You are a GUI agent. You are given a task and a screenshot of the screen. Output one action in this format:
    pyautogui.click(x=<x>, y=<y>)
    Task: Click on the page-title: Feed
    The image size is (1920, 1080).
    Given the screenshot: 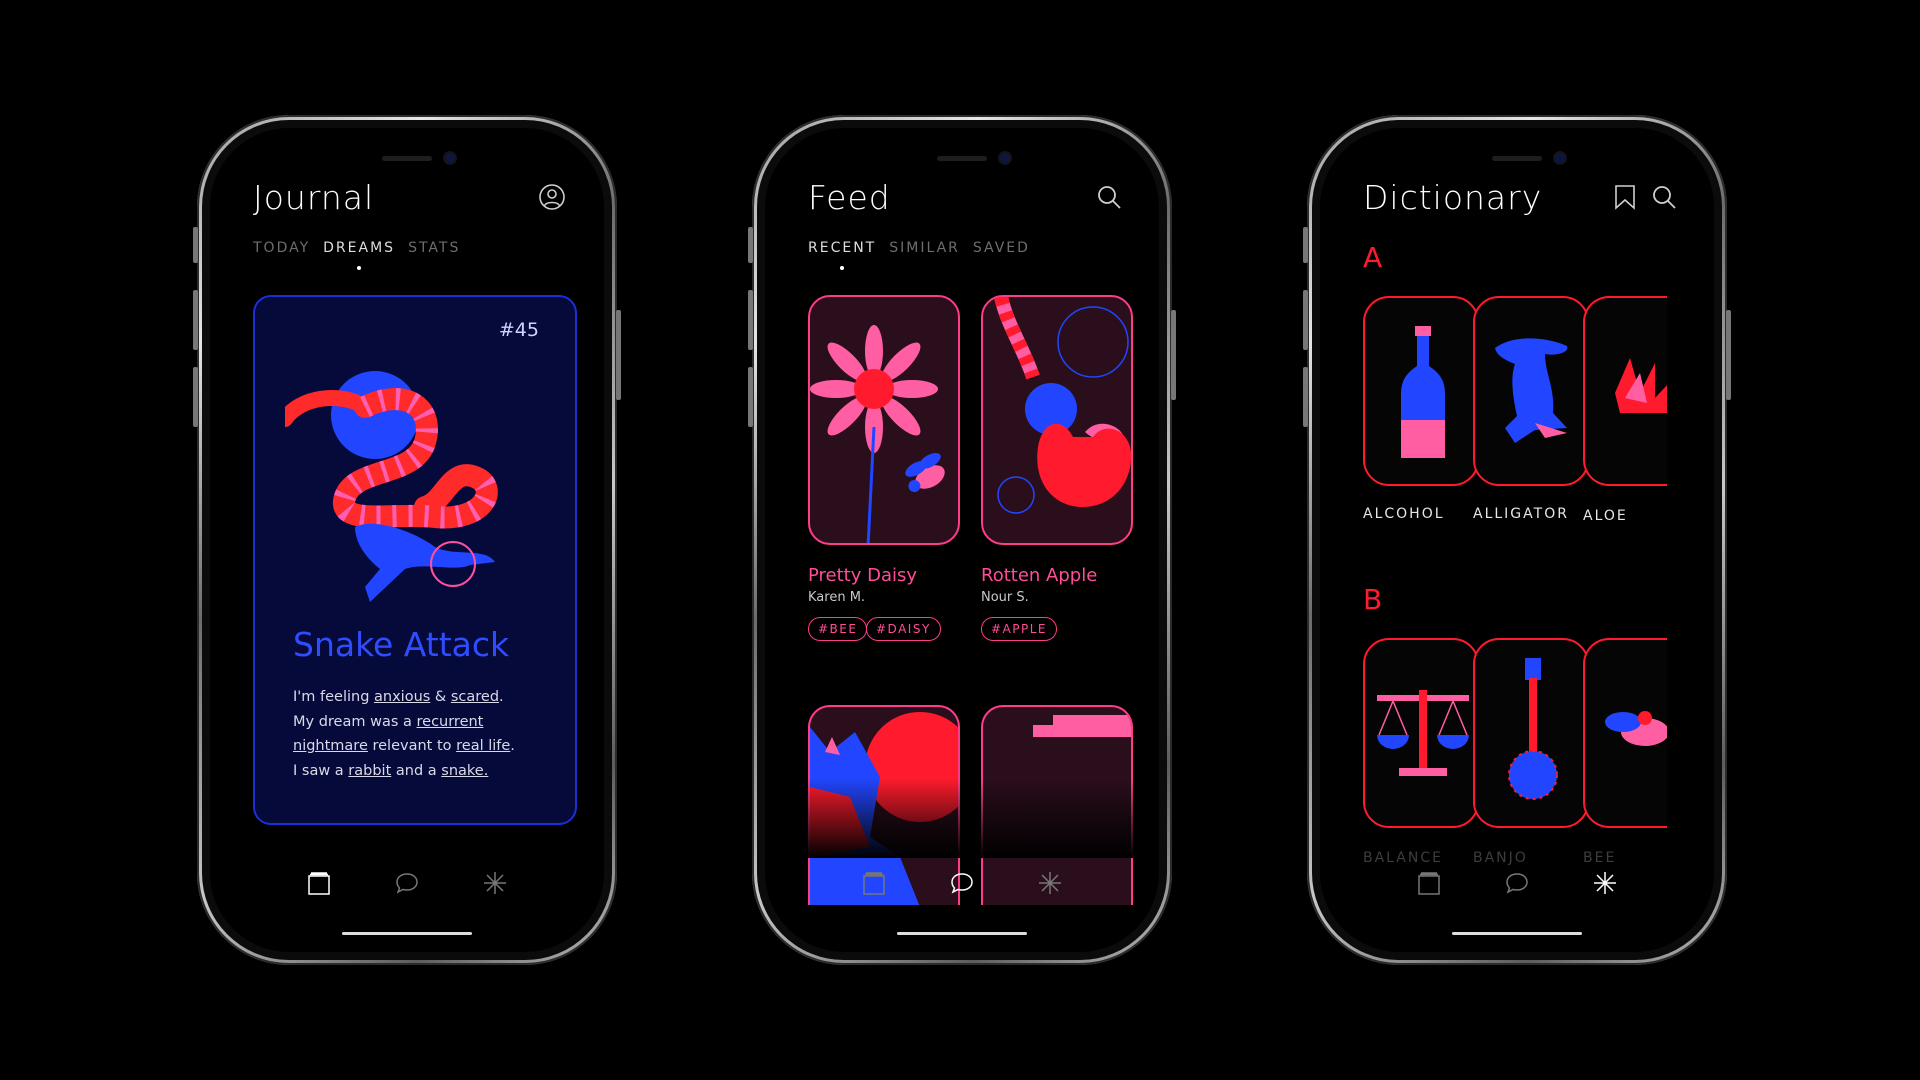 What is the action you would take?
    pyautogui.click(x=849, y=197)
    